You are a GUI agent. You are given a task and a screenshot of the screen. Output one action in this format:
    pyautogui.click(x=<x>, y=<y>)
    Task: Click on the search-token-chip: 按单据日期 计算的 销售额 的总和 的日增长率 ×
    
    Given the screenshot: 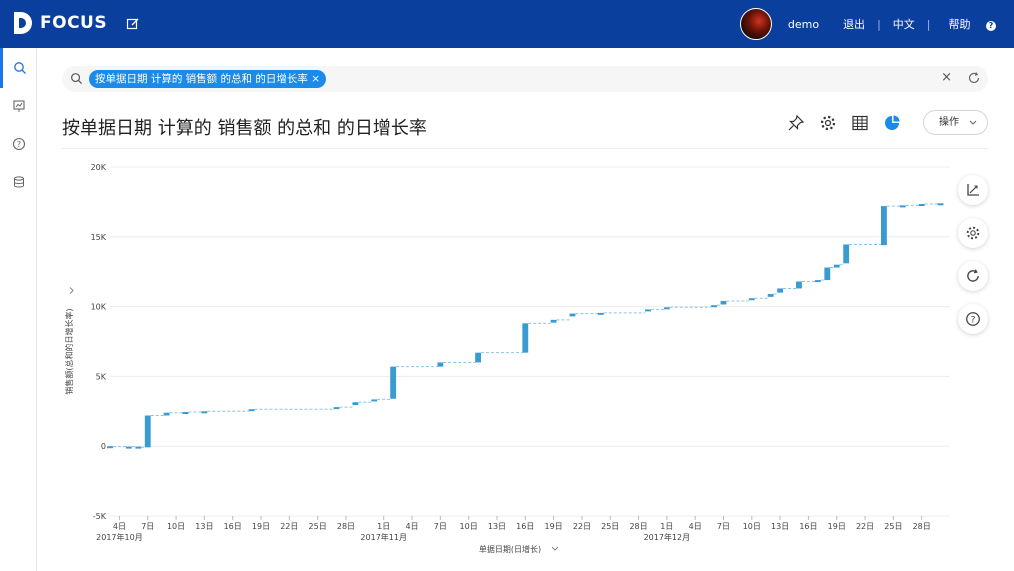 What is the action you would take?
    pyautogui.click(x=208, y=79)
    